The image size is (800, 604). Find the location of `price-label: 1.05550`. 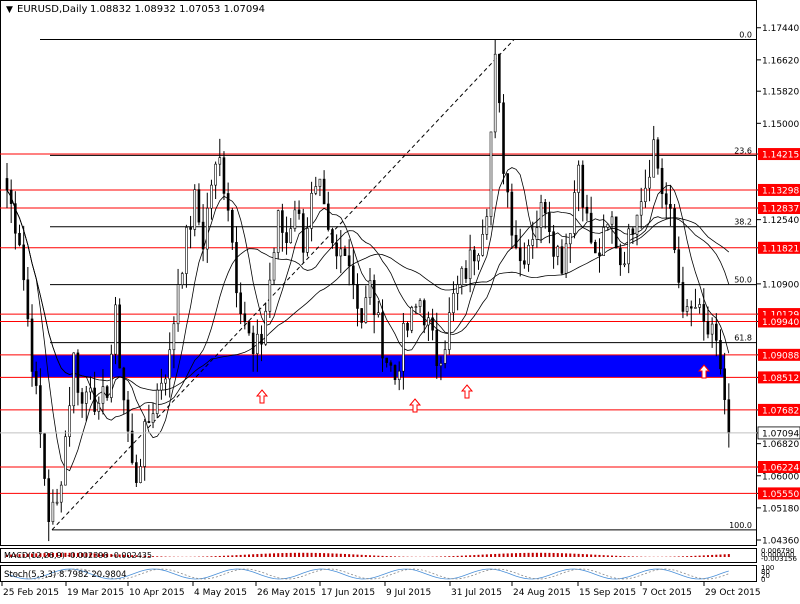

price-label: 1.05550 is located at coordinates (780, 495).